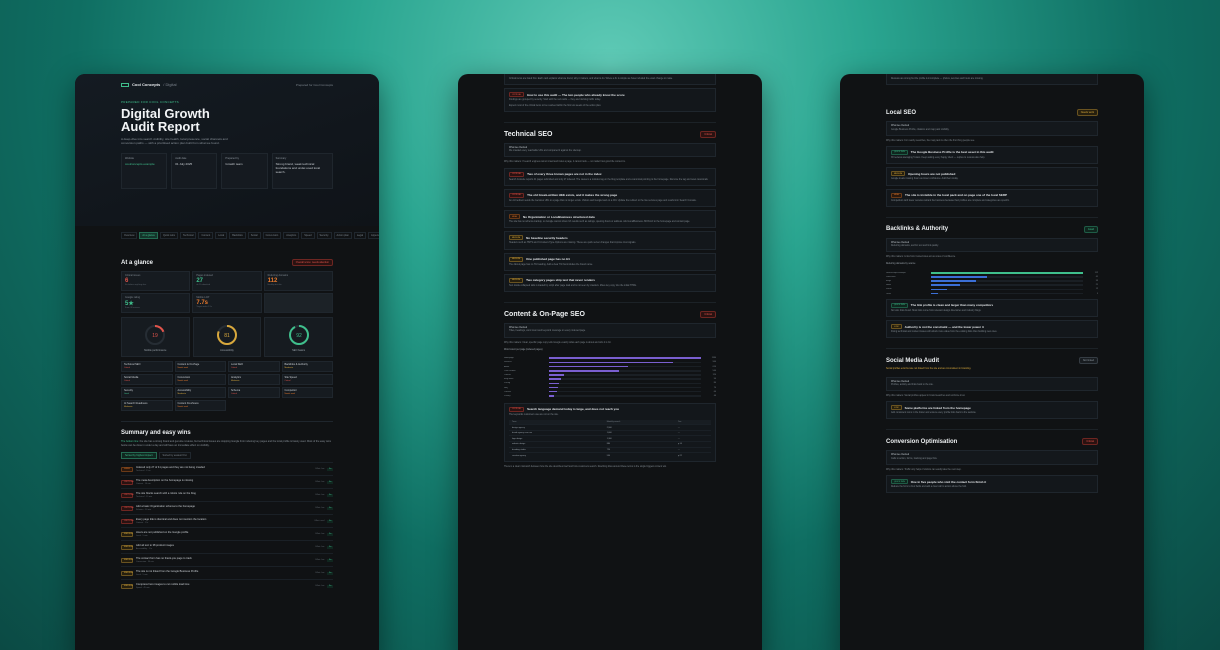 Image resolution: width=1220 pixels, height=650 pixels. What do you see at coordinates (889, 285) in the screenshot?
I see `bar-label: News` at bounding box center [889, 285].